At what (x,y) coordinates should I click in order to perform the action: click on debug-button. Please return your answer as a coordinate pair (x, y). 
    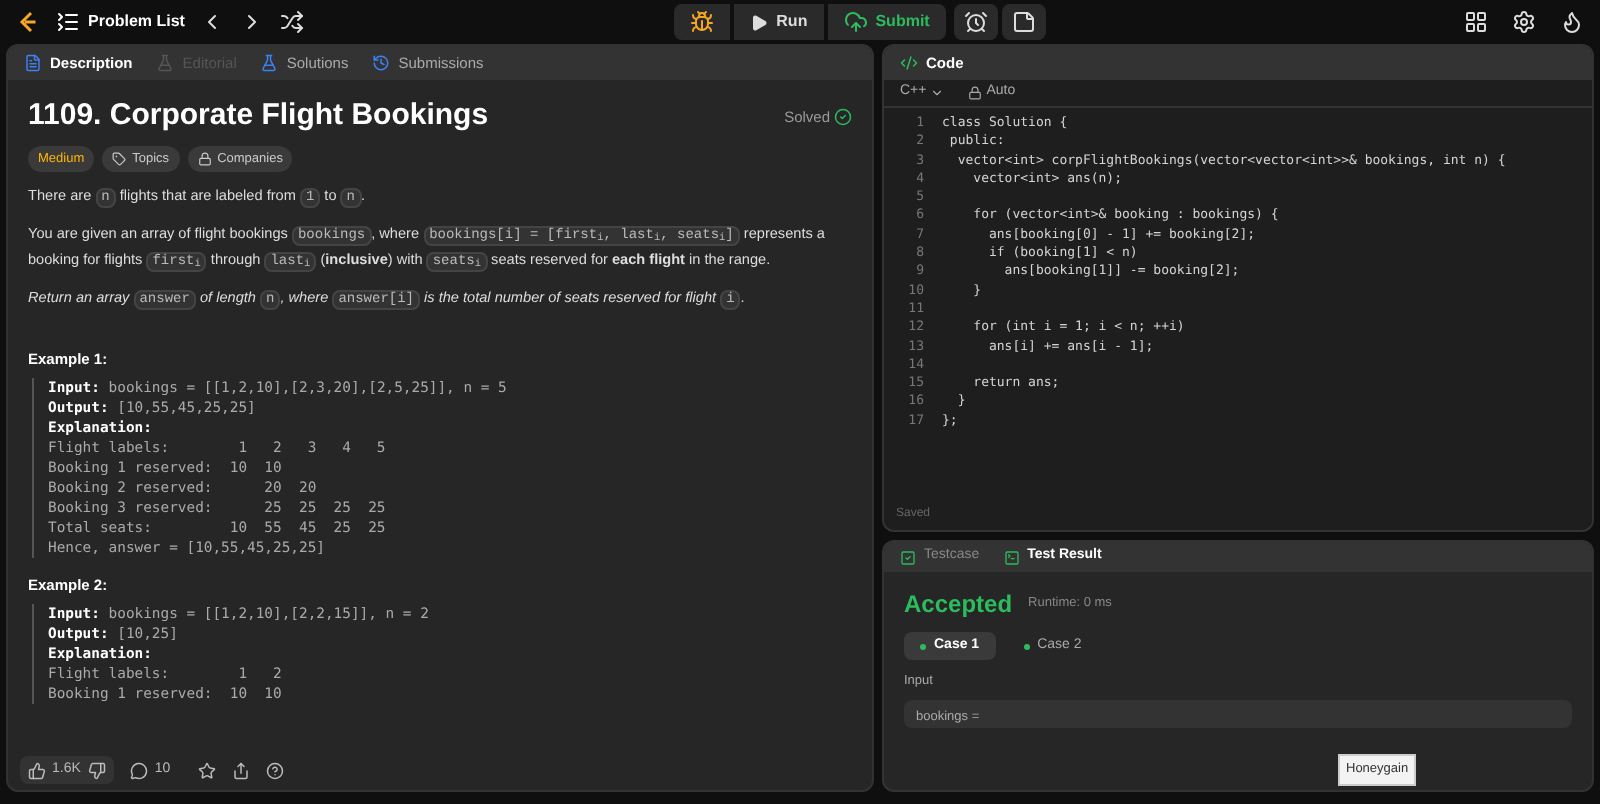
    Looking at the image, I should click on (702, 22).